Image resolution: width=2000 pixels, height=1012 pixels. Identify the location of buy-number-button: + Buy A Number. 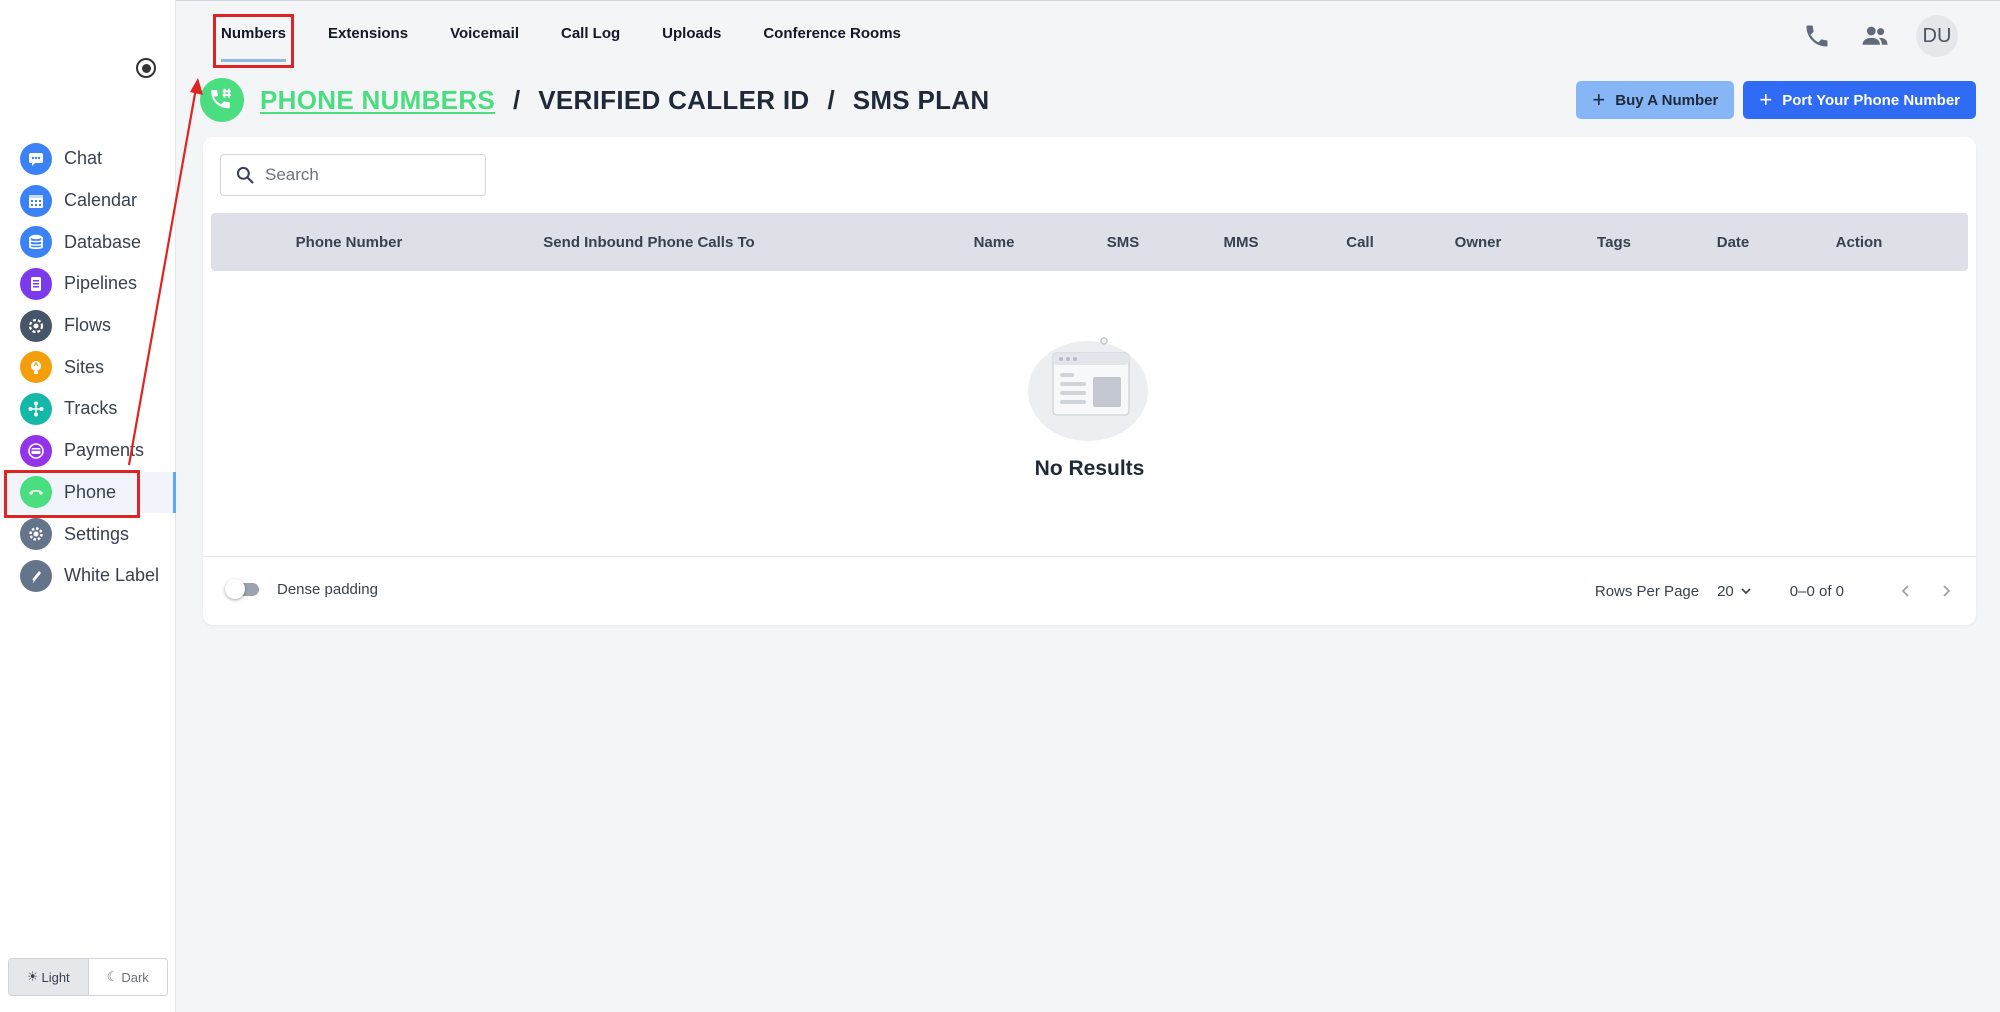
(1655, 100).